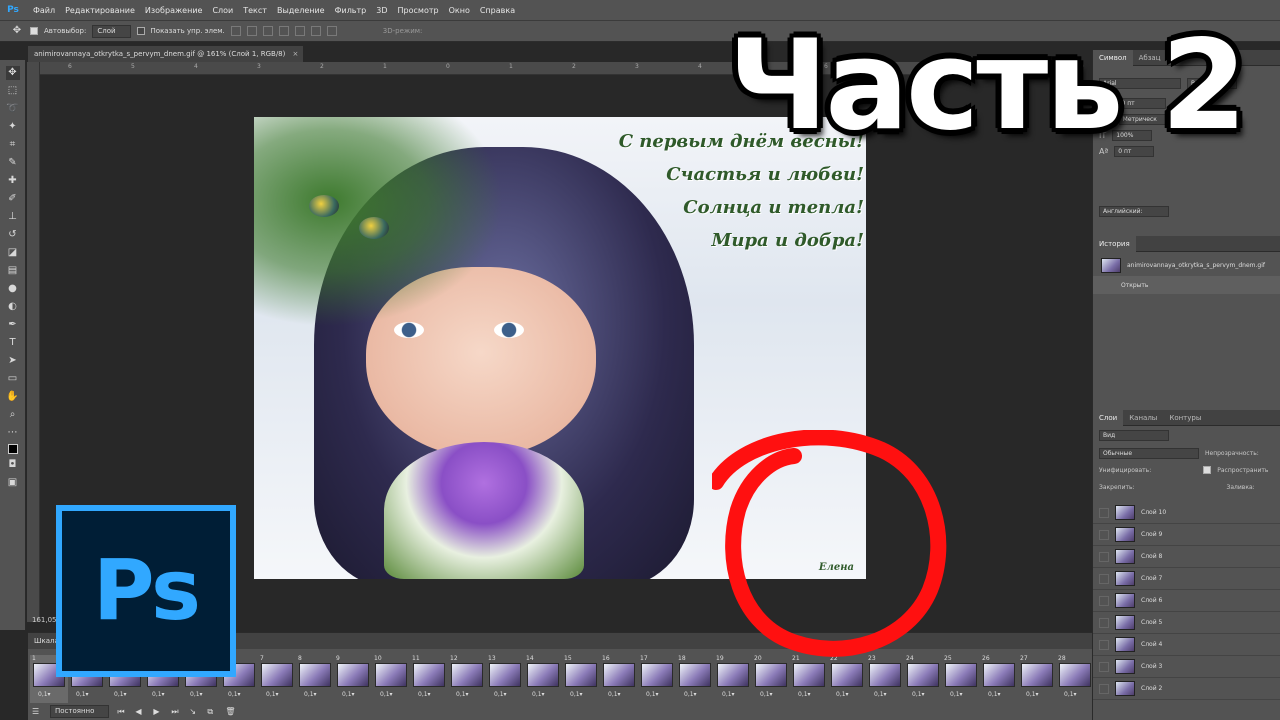  I want to click on magic-wand-tool-icon: ✦, so click(13, 127).